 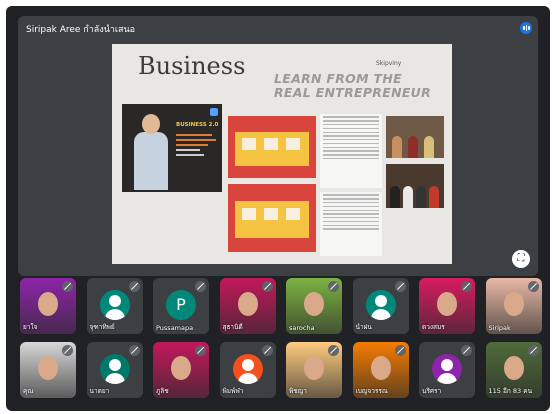 What do you see at coordinates (102, 327) in the screenshot?
I see `participant-name: จุฑาทิพย์` at bounding box center [102, 327].